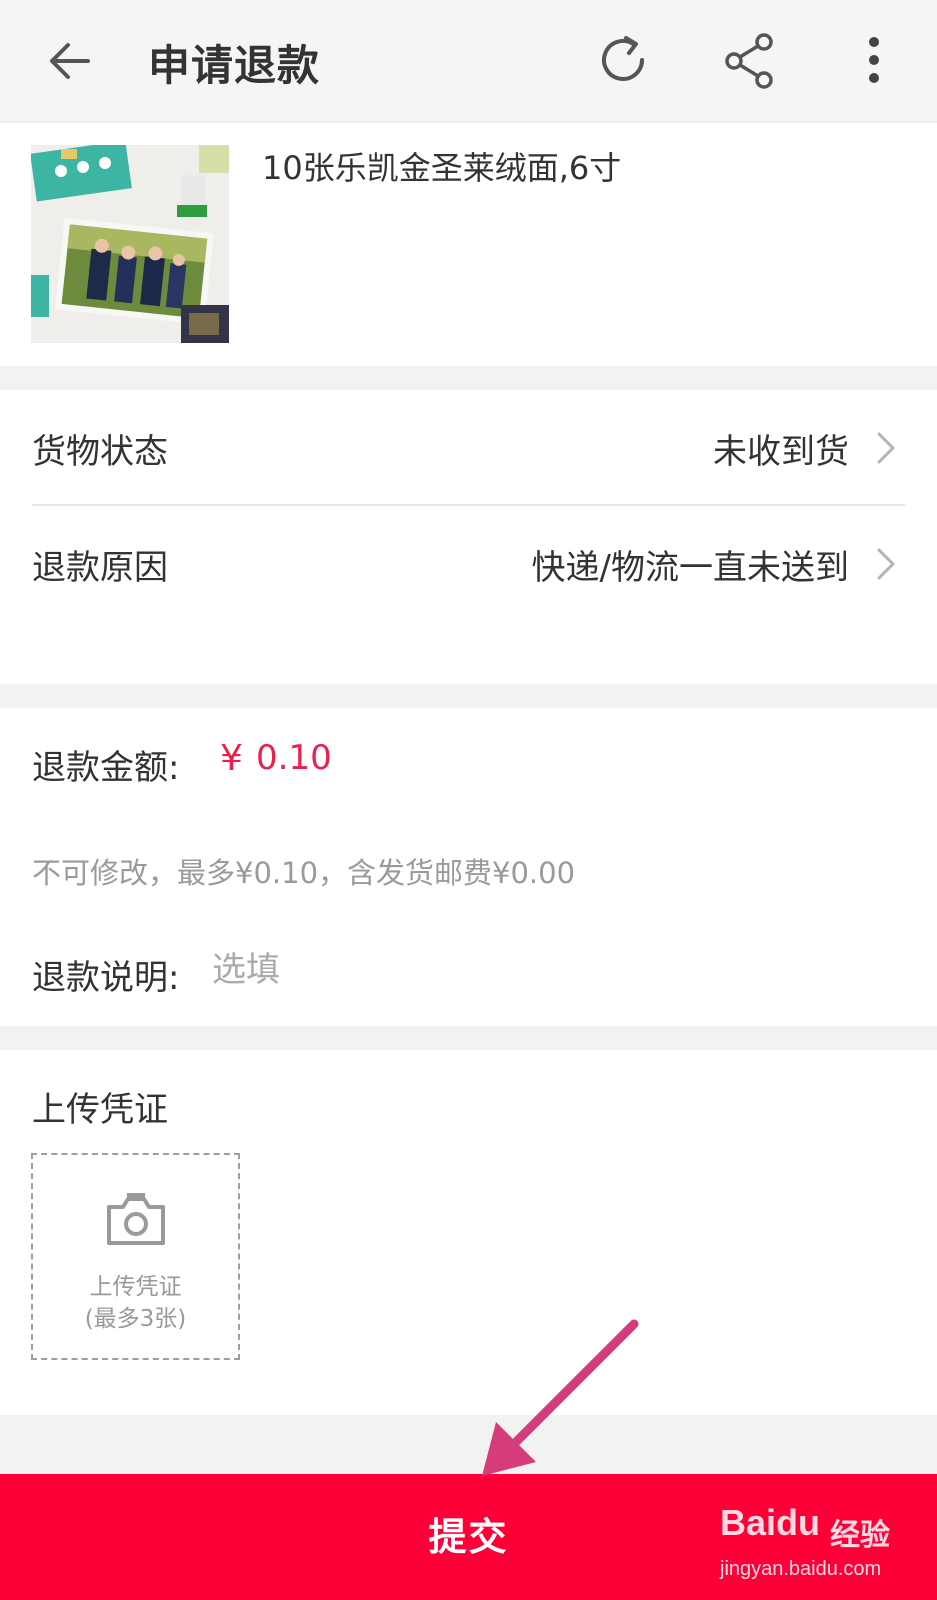  Describe the element at coordinates (468, 562) in the screenshot. I see `refund-reason-row: 退款原因 快递/物流一直未送到` at that location.